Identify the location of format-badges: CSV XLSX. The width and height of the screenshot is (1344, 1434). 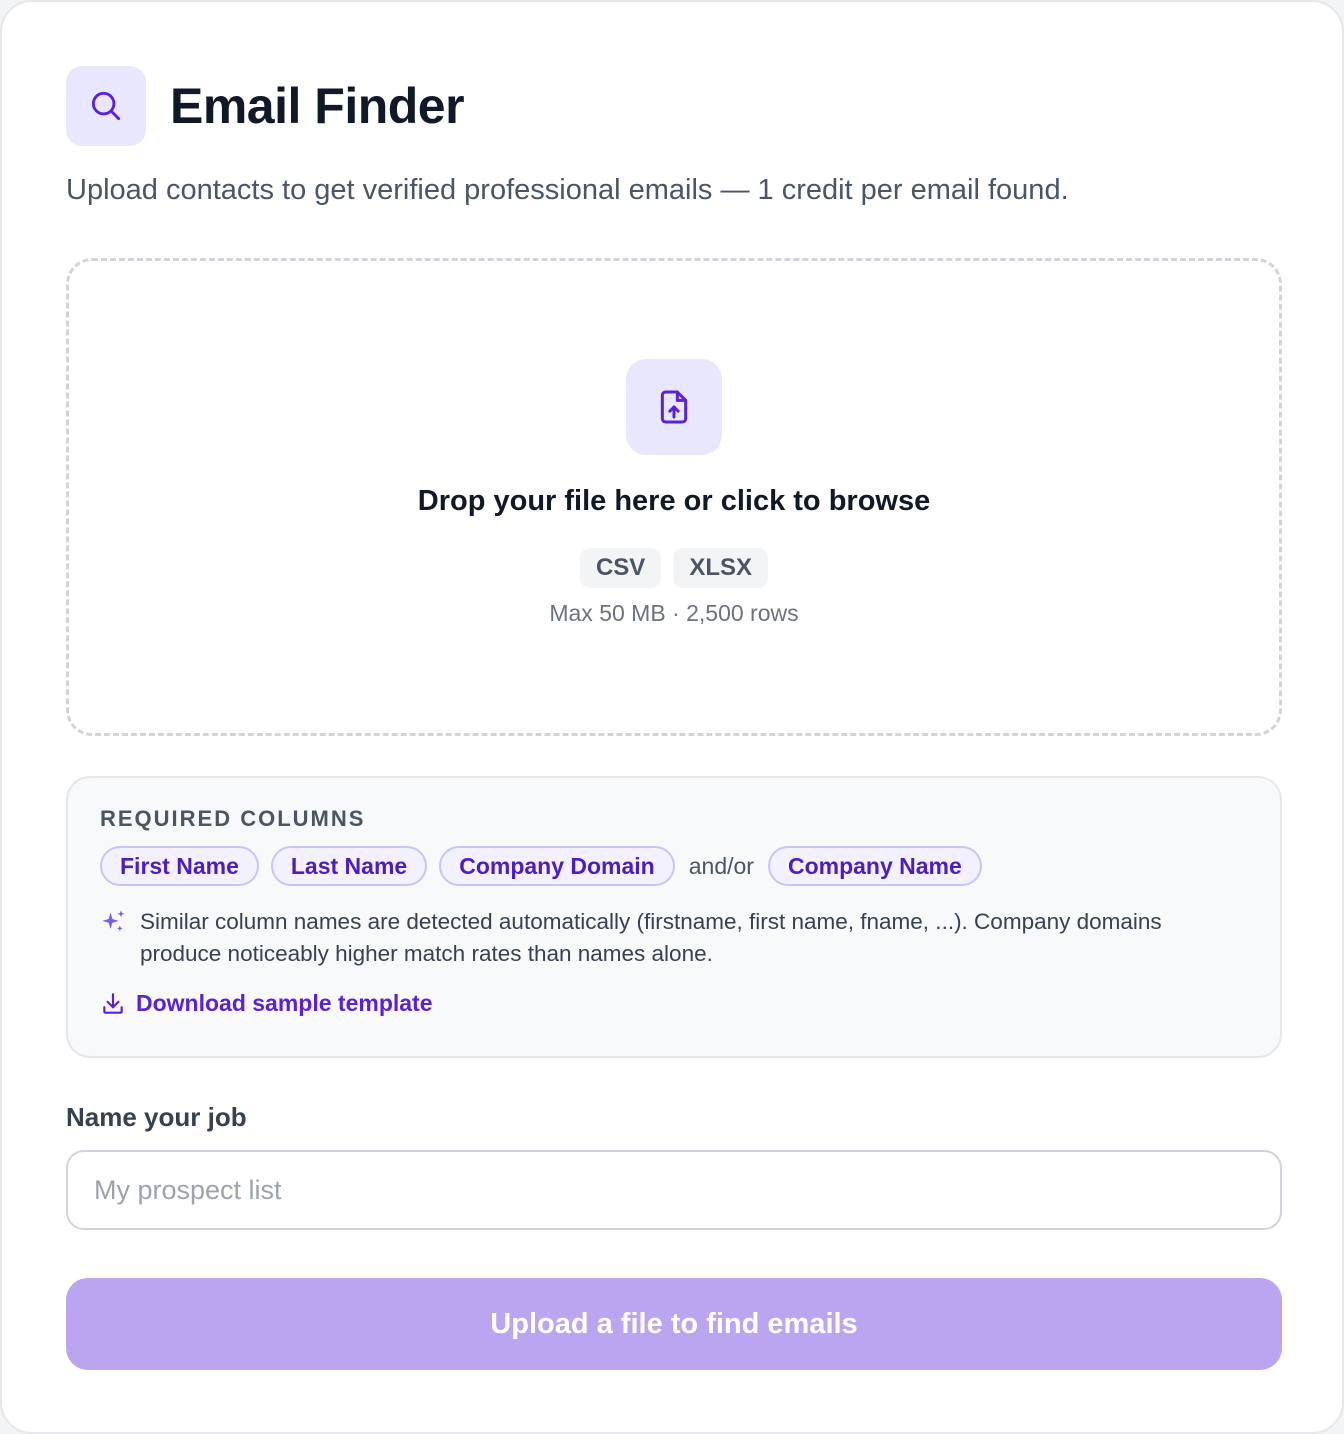
(674, 568).